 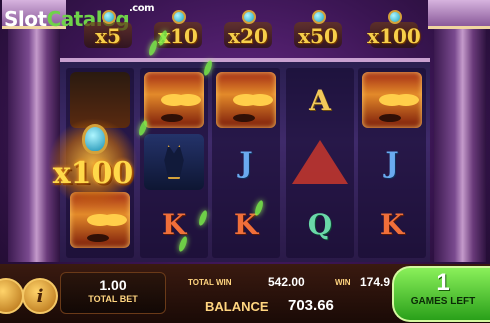 What do you see at coordinates (443, 282) in the screenshot?
I see `games-left-count: 1` at bounding box center [443, 282].